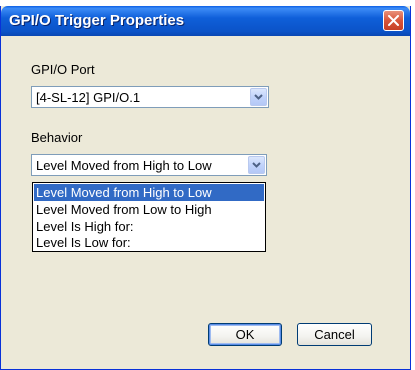 This screenshot has height=370, width=415. Describe the element at coordinates (97, 20) in the screenshot. I see `dialog-title: GPI/O Trigger Properties` at that location.